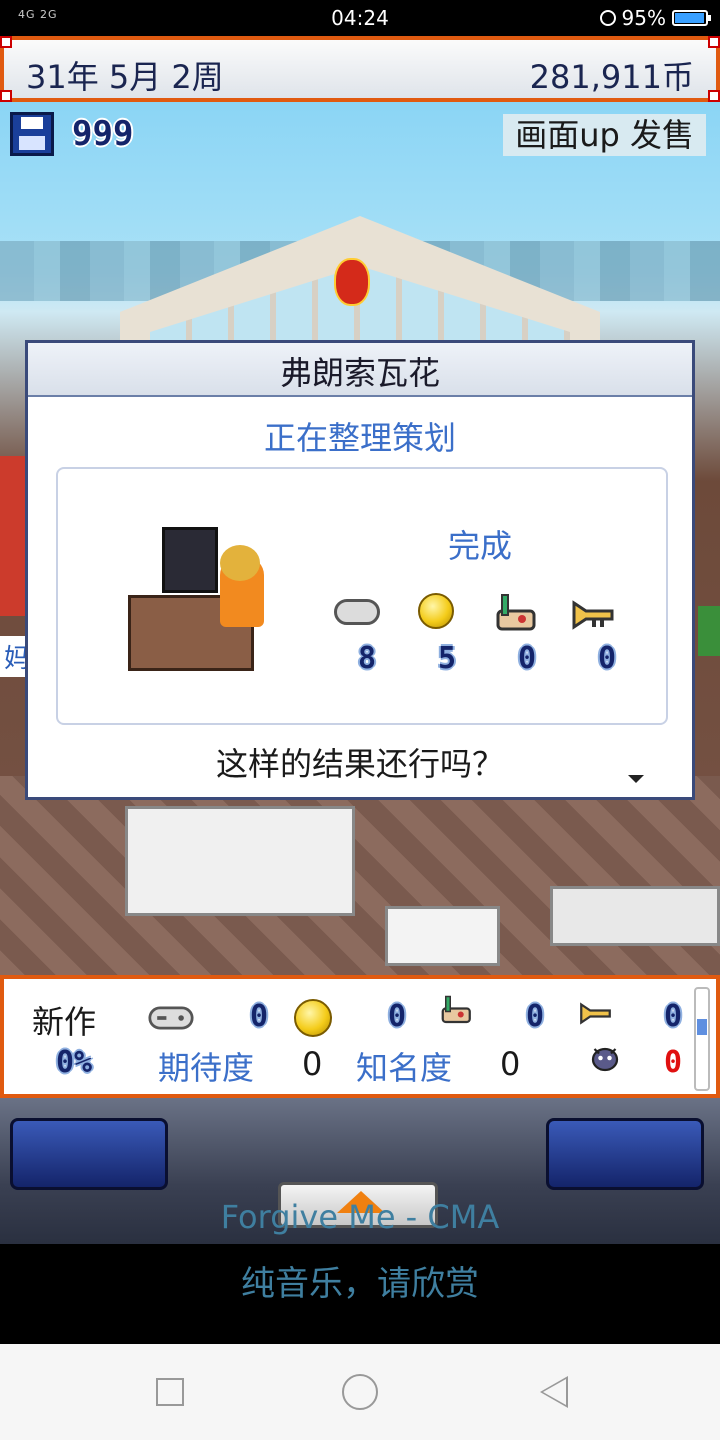 The width and height of the screenshot is (720, 1440). I want to click on lantern-decoration, so click(352, 282).